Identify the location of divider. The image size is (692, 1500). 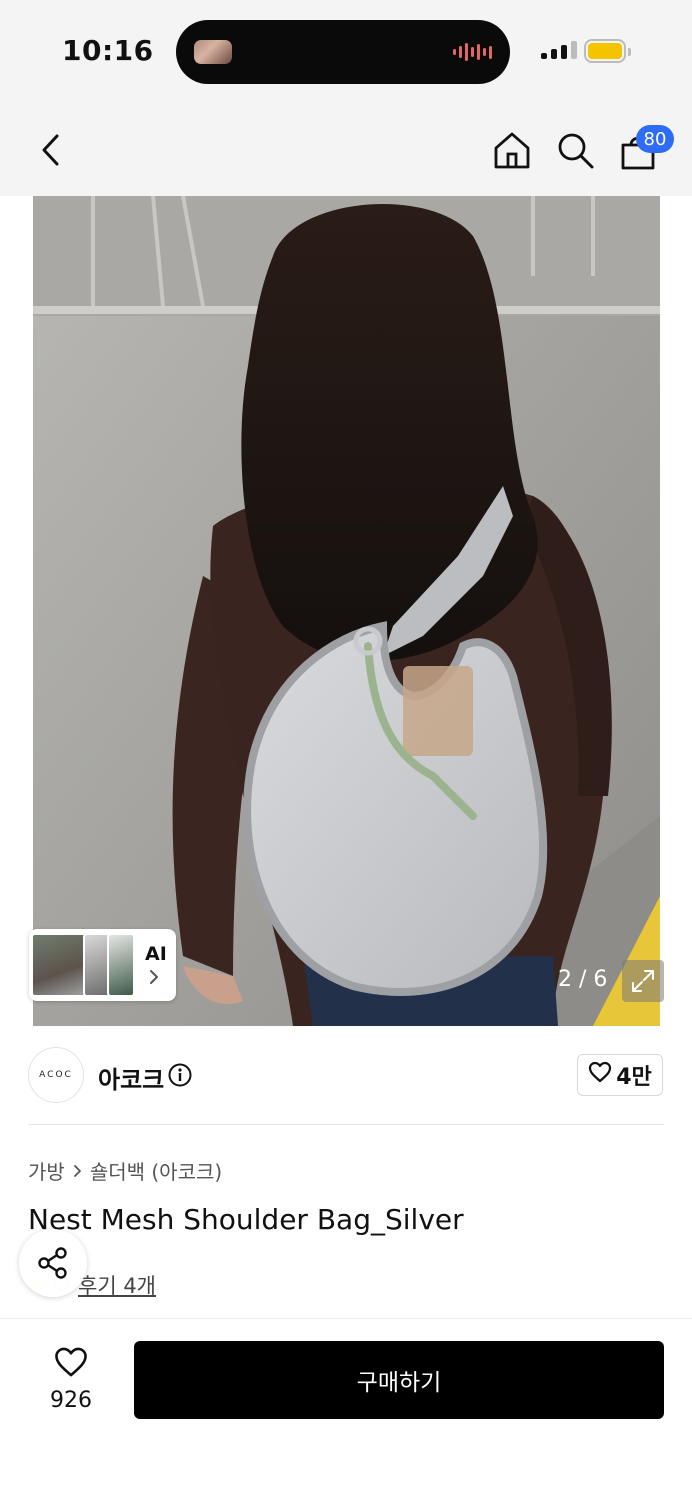
(346, 1124).